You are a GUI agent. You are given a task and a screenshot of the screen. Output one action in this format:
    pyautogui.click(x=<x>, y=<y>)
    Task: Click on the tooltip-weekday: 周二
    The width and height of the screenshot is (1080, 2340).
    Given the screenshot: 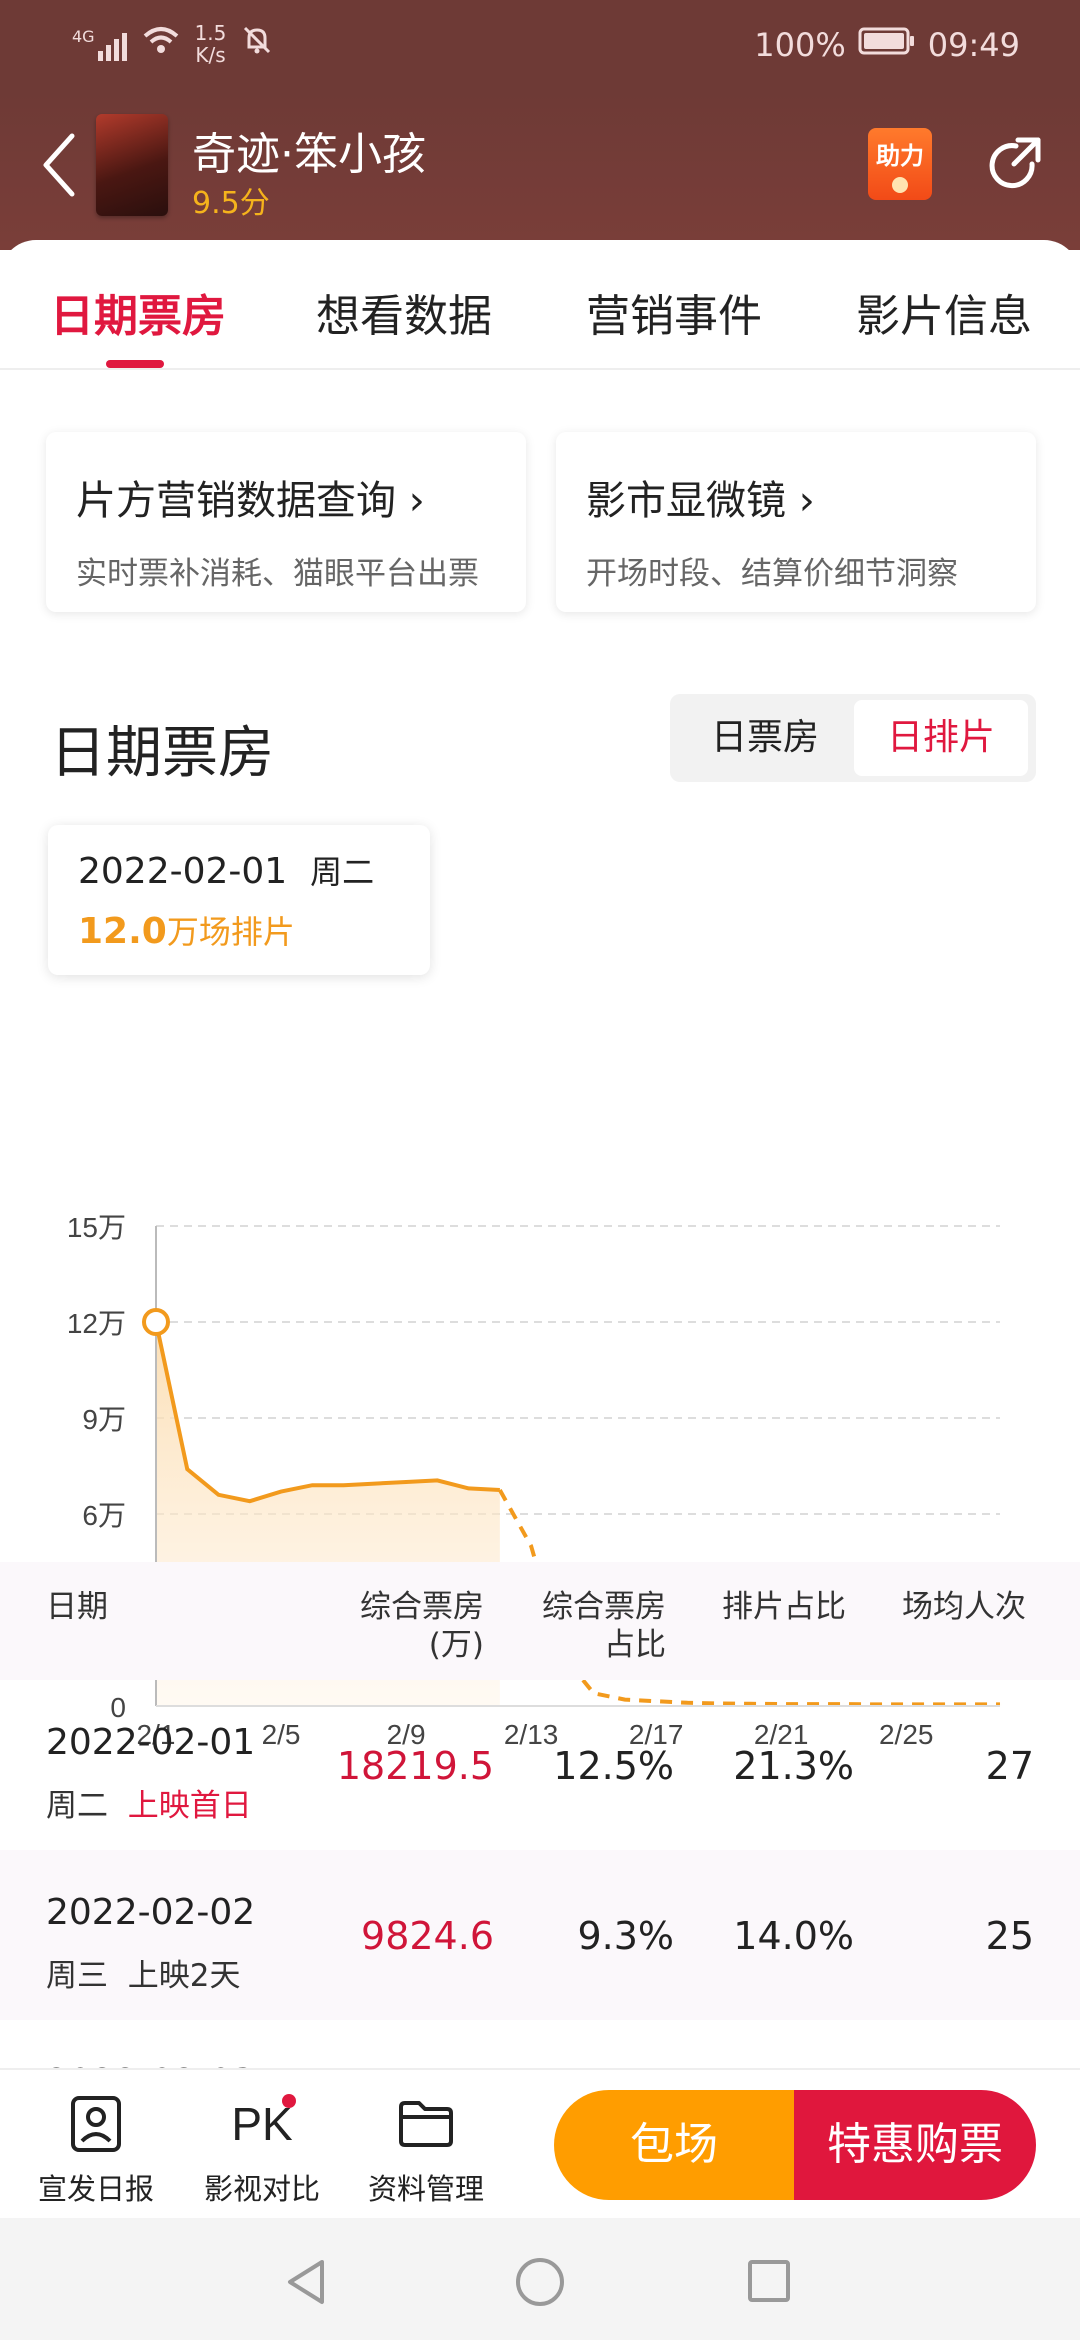 What is the action you would take?
    pyautogui.click(x=342, y=872)
    